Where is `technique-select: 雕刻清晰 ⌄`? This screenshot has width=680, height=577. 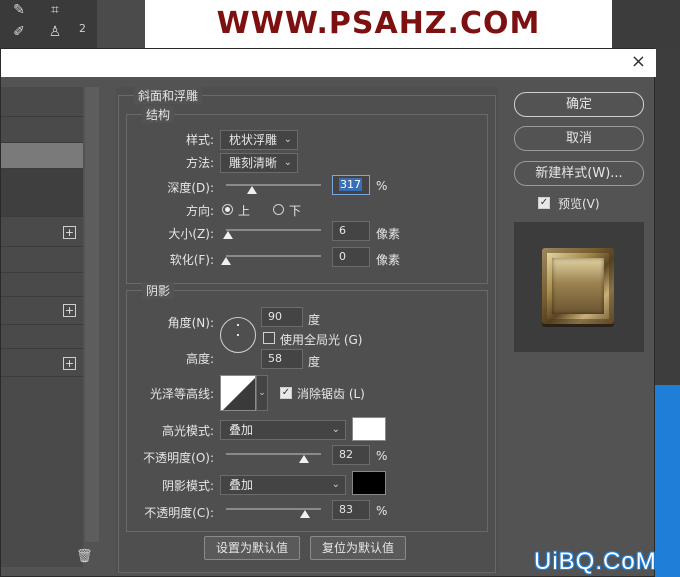 technique-select: 雕刻清晰 ⌄ is located at coordinates (259, 163).